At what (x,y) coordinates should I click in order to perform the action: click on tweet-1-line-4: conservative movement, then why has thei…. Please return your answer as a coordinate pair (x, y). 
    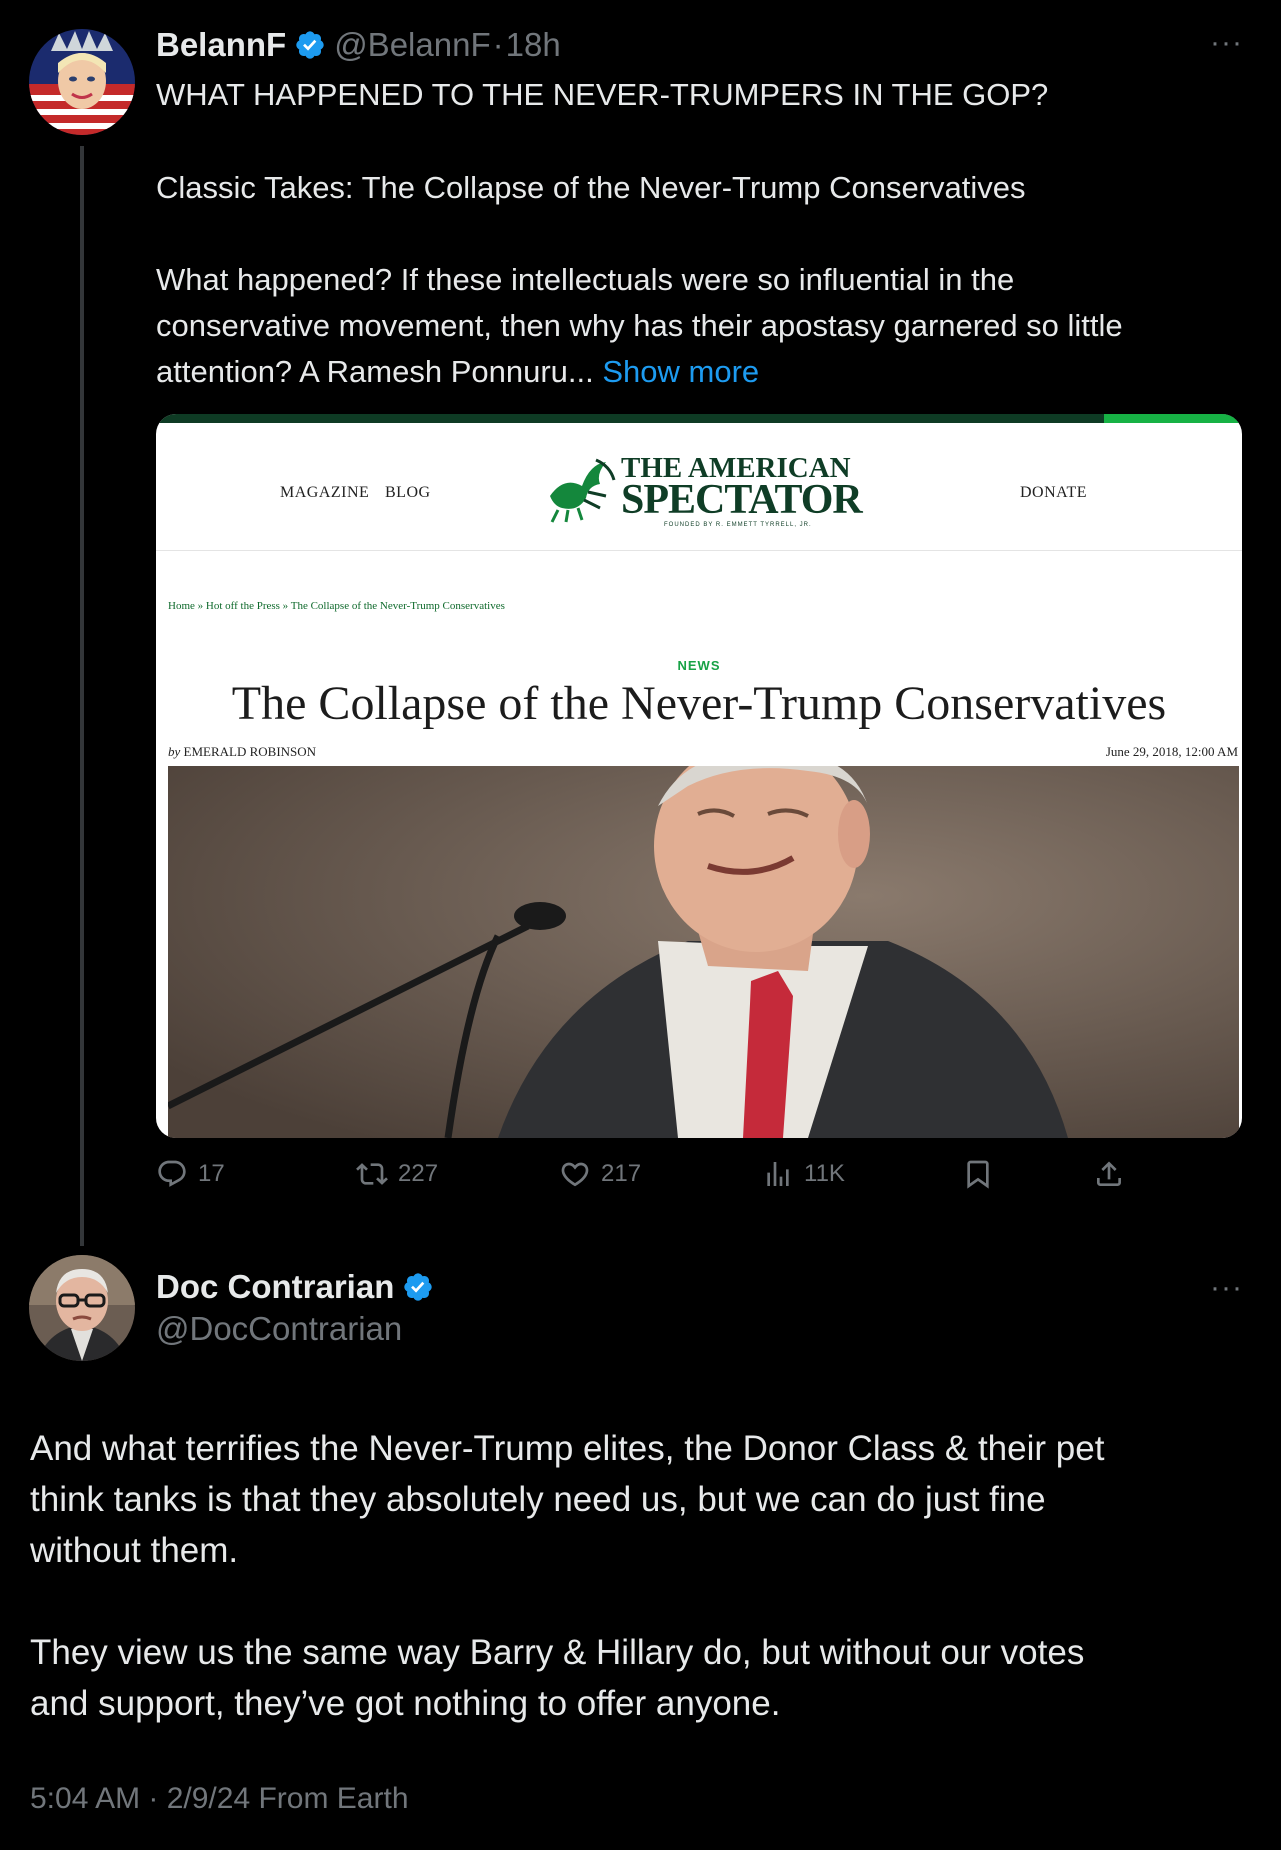
    Looking at the image, I should click on (639, 325).